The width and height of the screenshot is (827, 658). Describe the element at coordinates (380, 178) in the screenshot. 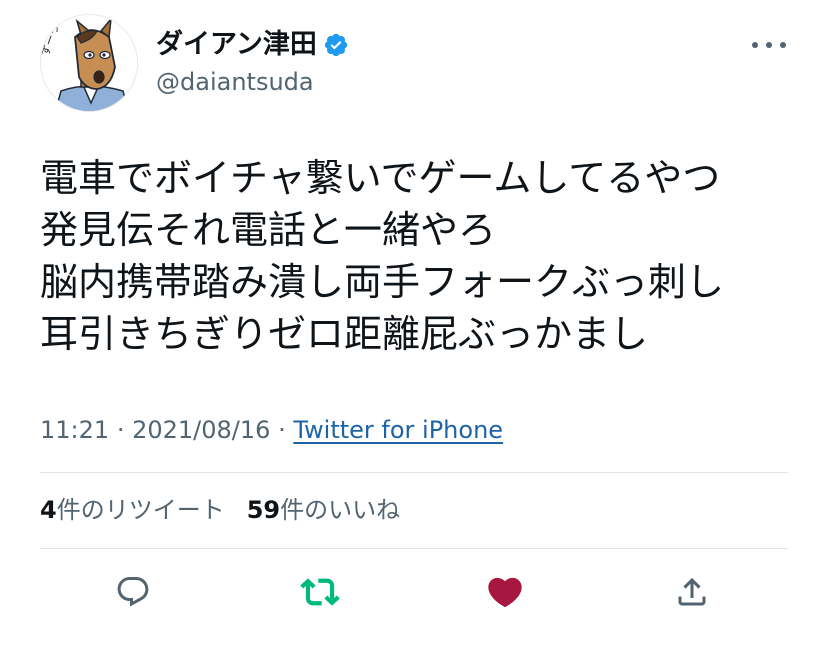

I see `tweet-line: 電車でボイチャ繋いでゲームしてるやつ` at that location.